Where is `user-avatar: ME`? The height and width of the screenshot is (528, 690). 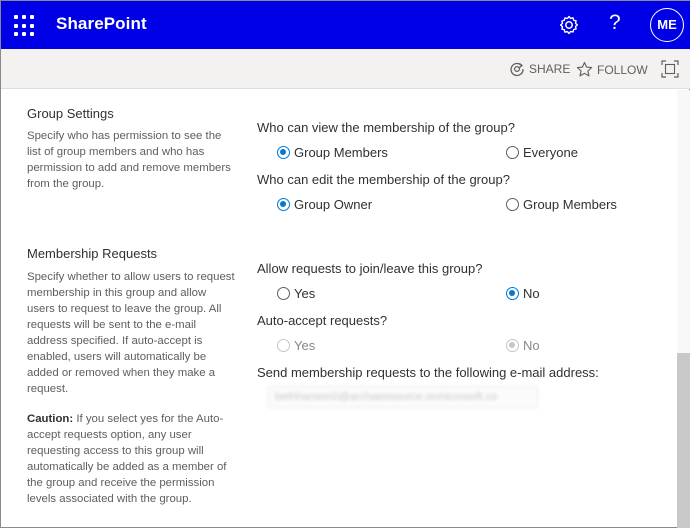 user-avatar: ME is located at coordinates (667, 25).